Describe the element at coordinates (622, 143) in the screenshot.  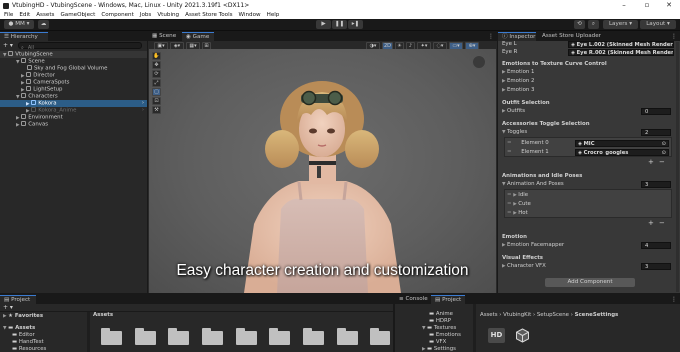
I see `element-0-field: ◈ MIC ⊙` at that location.